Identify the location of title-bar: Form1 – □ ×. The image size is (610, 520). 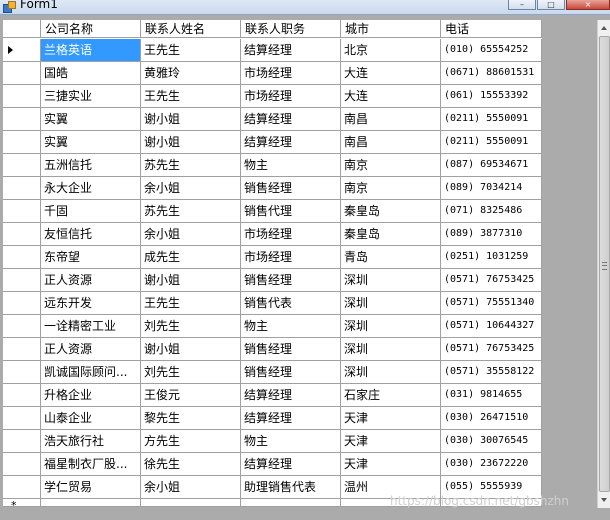
(305, 7).